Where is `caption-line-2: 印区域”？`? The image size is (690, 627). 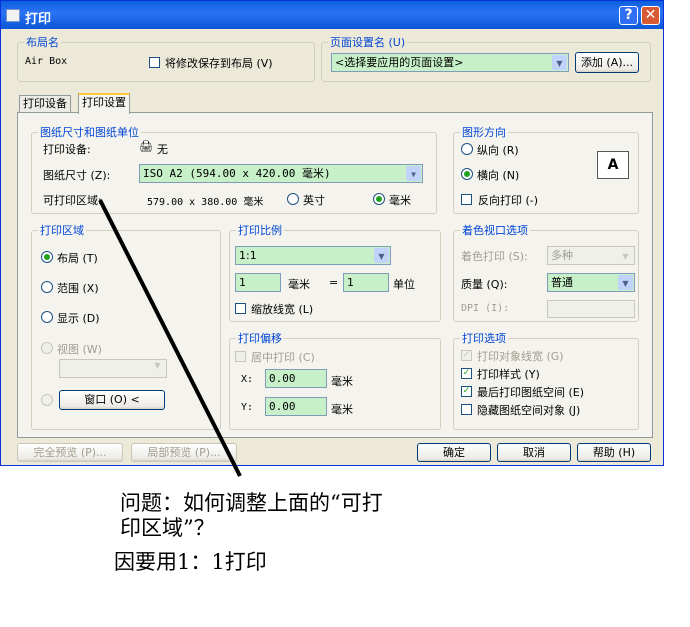 caption-line-2: 印区域”？ is located at coordinates (167, 528).